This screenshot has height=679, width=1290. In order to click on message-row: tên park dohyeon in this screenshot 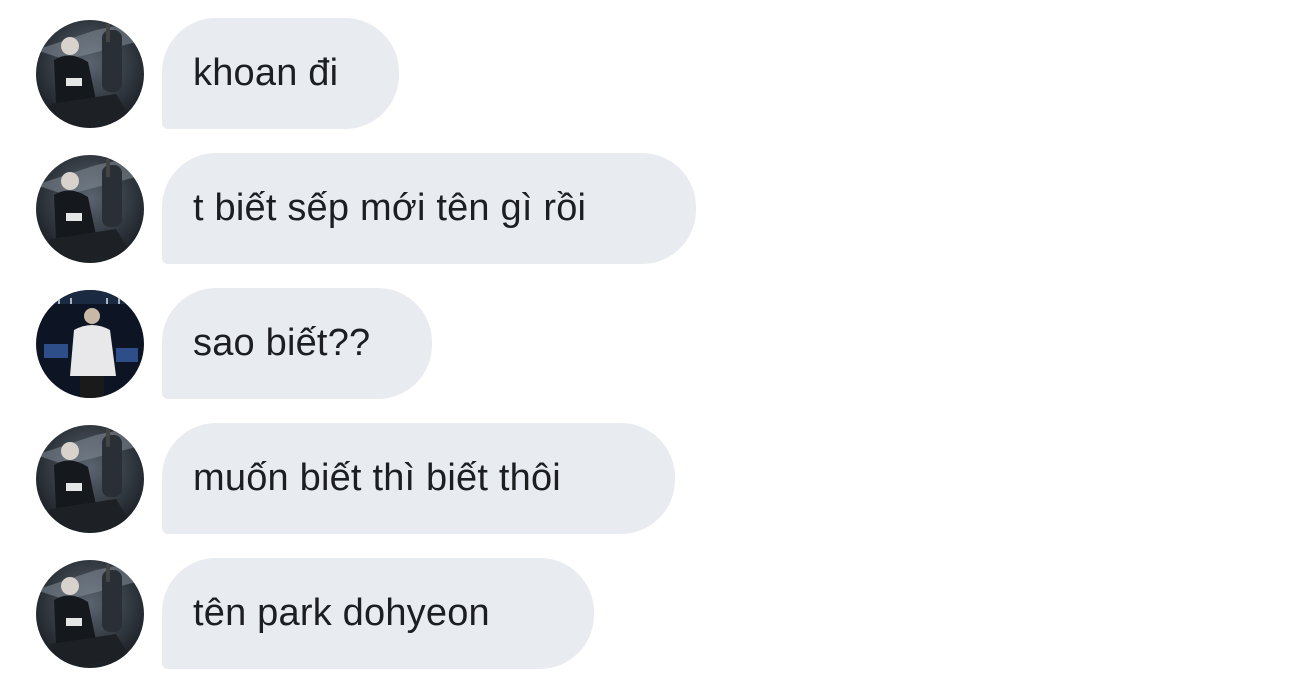, I will do `click(315, 613)`.